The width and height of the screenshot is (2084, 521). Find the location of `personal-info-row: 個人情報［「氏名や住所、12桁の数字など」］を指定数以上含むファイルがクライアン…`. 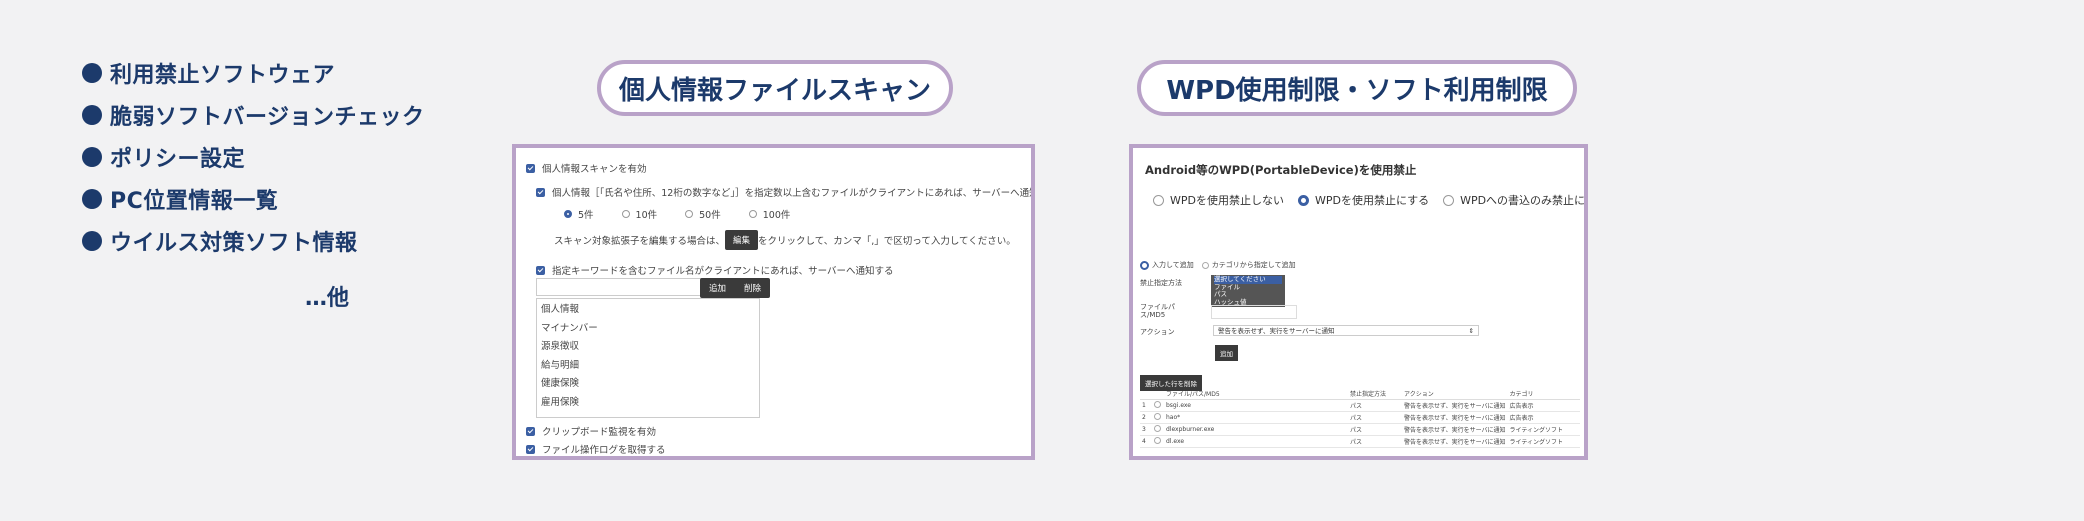

personal-info-row: 個人情報［「氏名や住所、12桁の数字など」］を指定数以上含むファイルがクライアン… is located at coordinates (783, 192).